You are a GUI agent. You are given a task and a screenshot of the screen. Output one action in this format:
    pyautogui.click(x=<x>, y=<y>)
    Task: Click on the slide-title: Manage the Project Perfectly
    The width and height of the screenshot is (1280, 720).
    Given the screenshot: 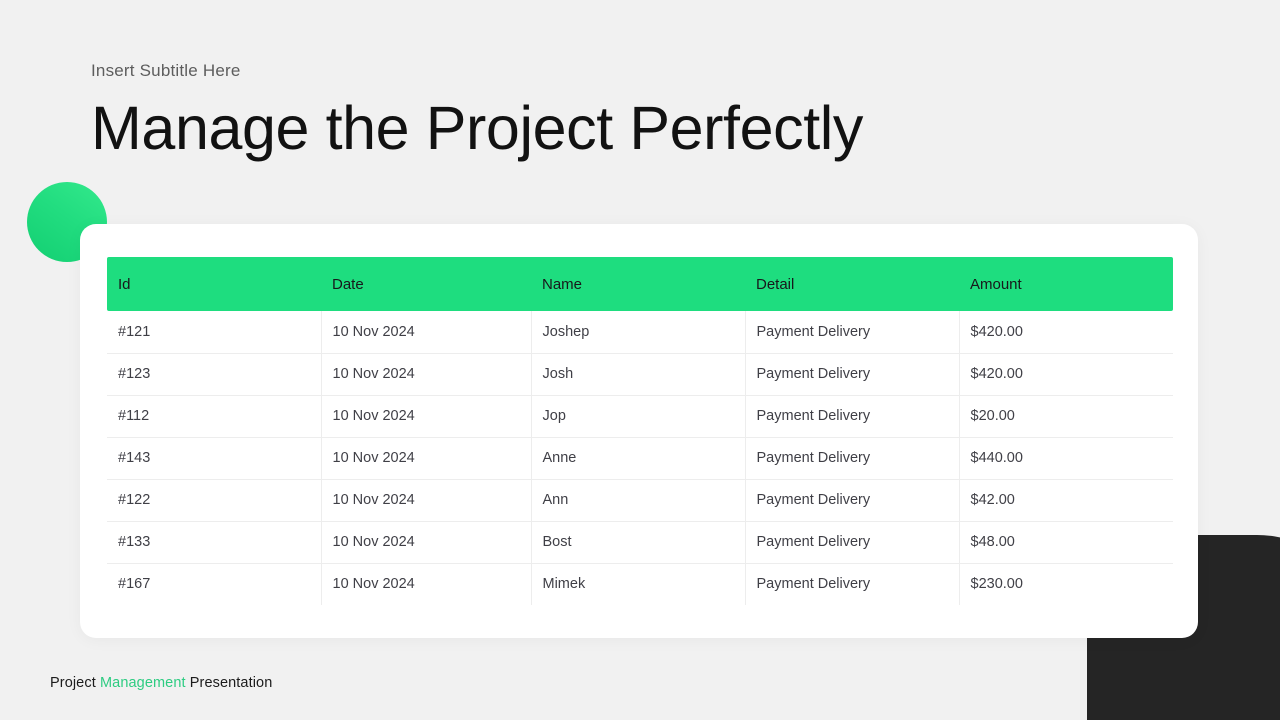 What is the action you would take?
    pyautogui.click(x=477, y=128)
    